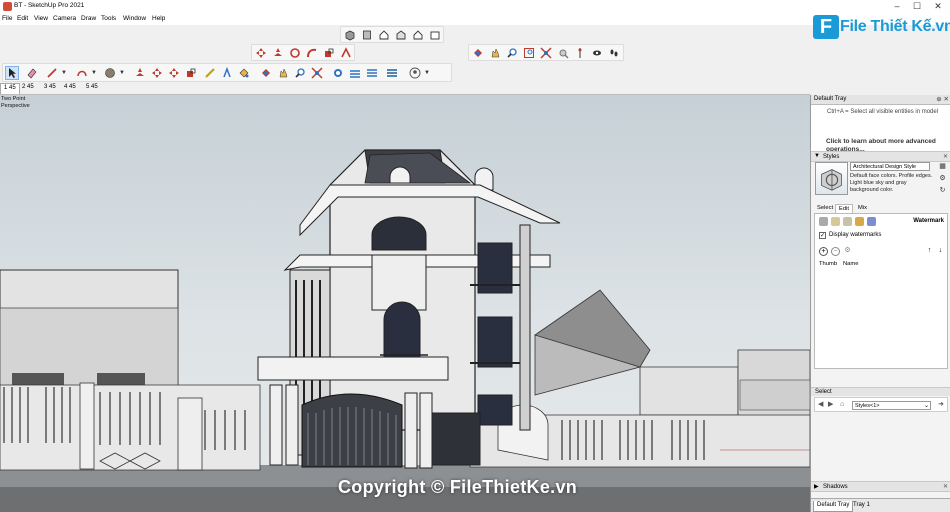  What do you see at coordinates (859, 221) in the screenshot?
I see `watermark-settings-icon` at bounding box center [859, 221].